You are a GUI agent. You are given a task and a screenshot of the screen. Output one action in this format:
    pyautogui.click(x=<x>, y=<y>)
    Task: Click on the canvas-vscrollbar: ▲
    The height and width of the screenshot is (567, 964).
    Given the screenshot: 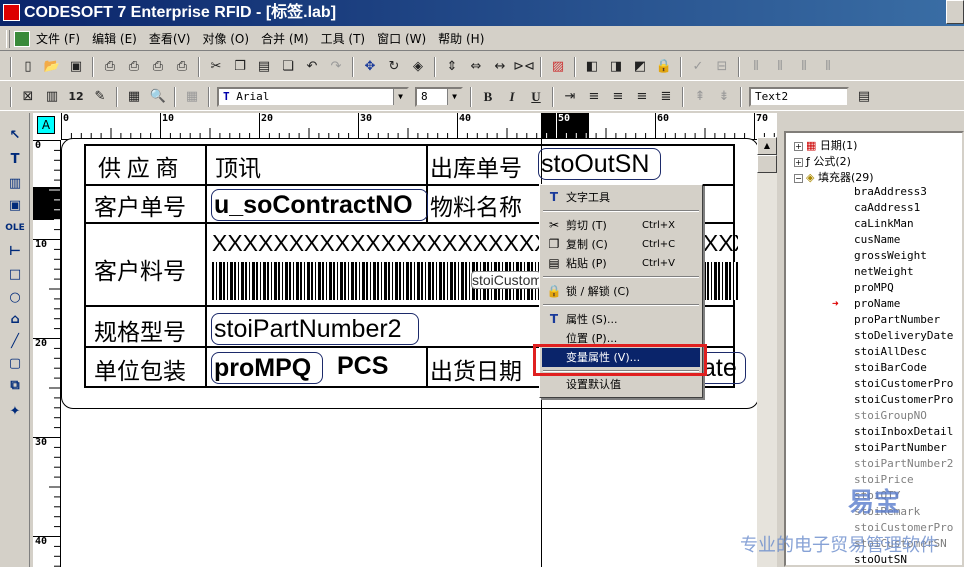 What is the action you would take?
    pyautogui.click(x=767, y=352)
    